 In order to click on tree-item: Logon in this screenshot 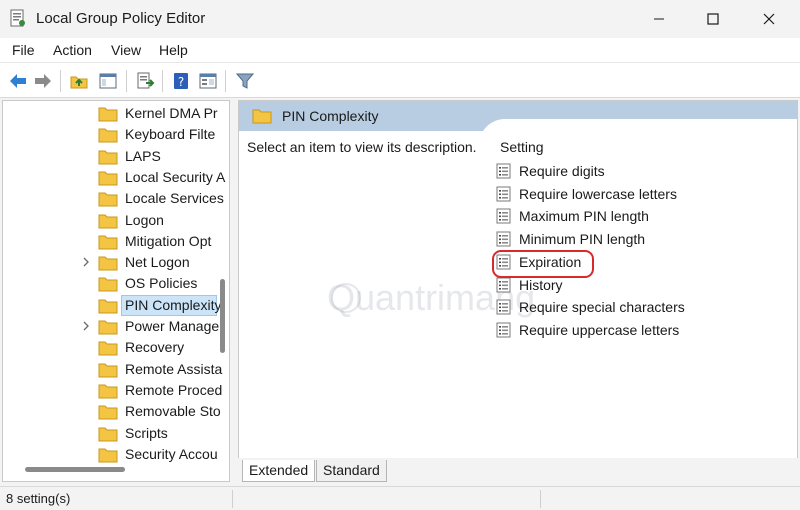, I will do `click(116, 220)`.